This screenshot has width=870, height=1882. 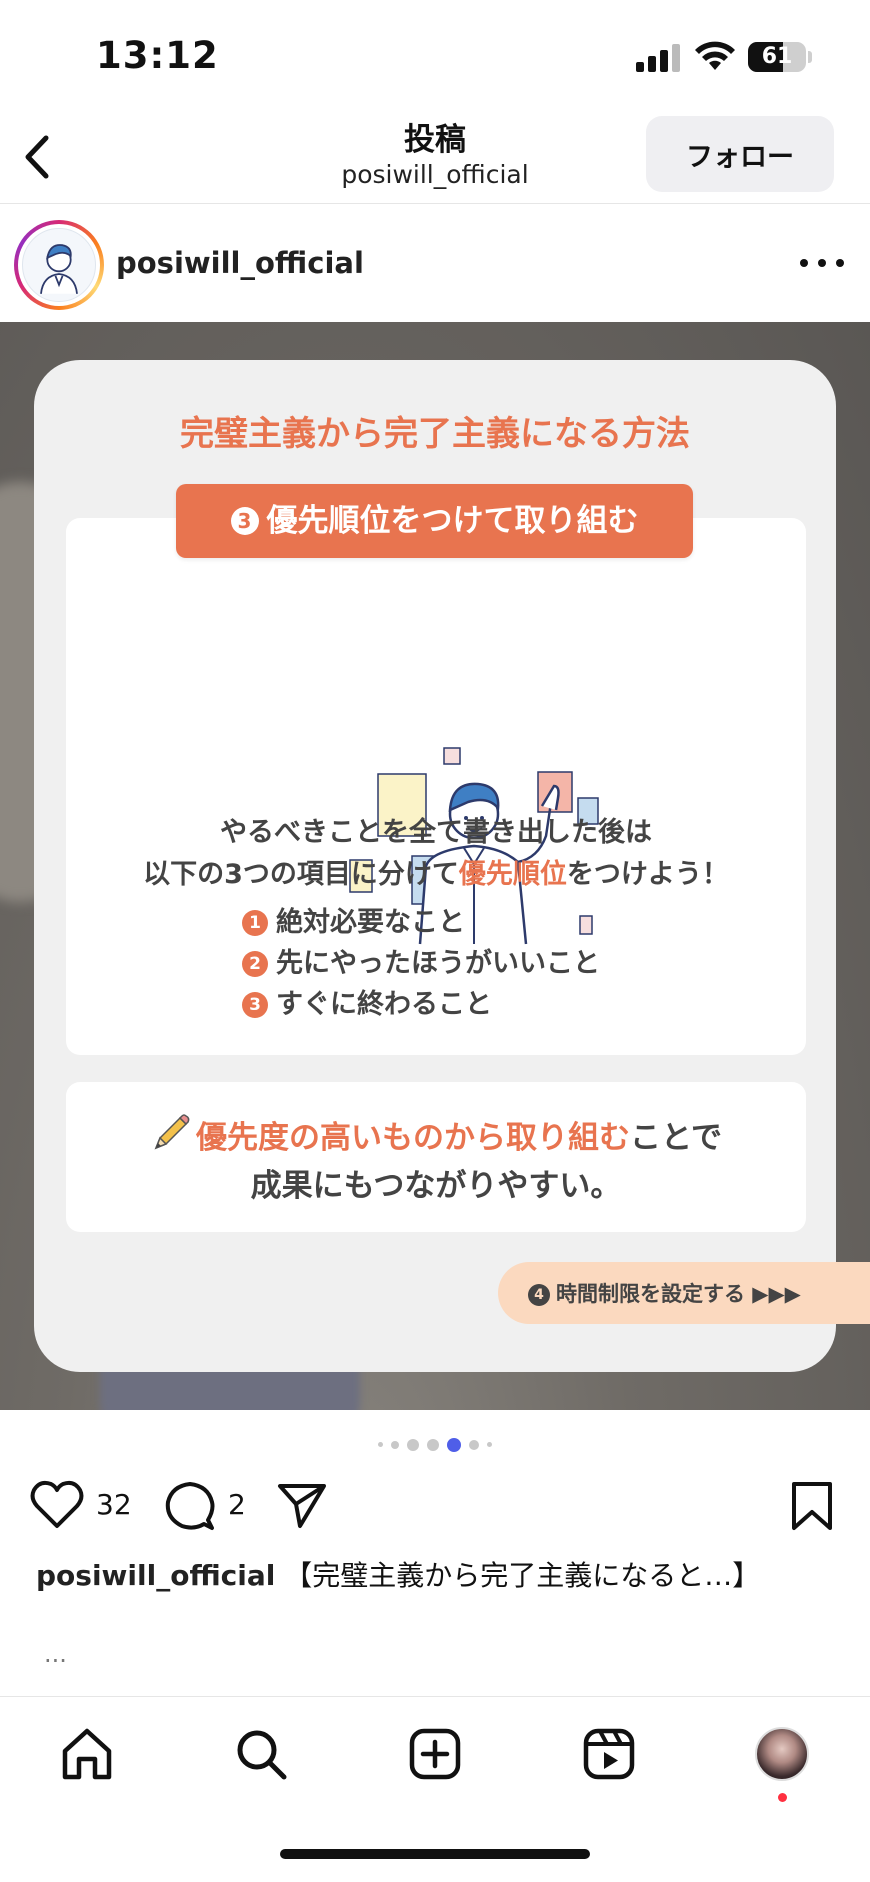 I want to click on item-number-badge: 1, so click(x=255, y=923).